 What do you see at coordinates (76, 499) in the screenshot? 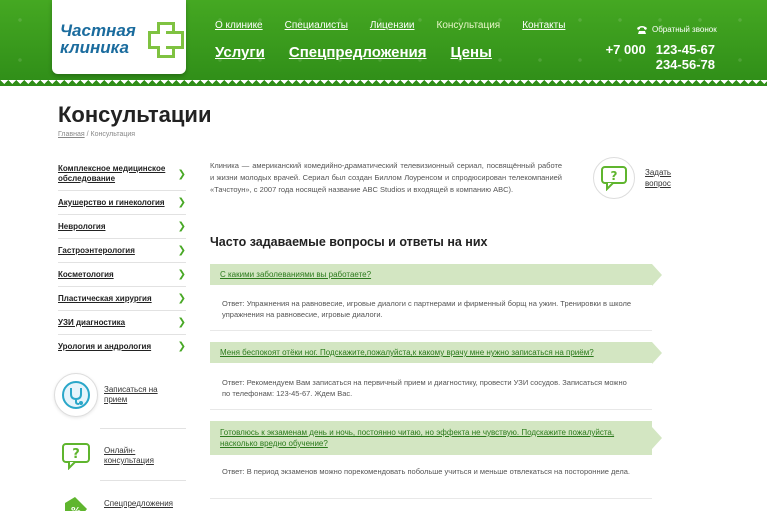
I see `percent-tag-icon: %` at bounding box center [76, 499].